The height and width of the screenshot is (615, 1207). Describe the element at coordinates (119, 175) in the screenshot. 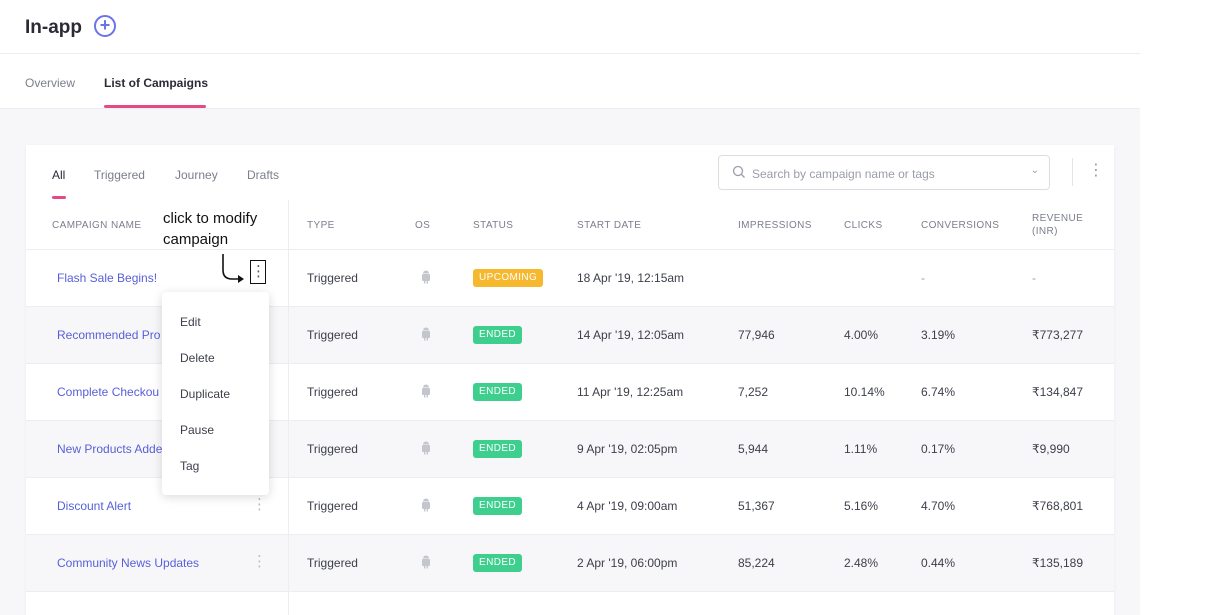

I see `filter-tab-triggered: Triggered` at that location.